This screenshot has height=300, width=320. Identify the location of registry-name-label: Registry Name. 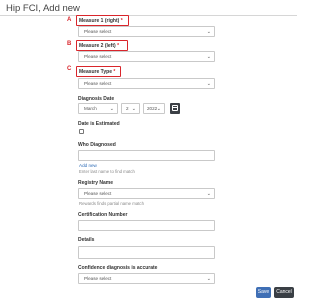
(96, 183).